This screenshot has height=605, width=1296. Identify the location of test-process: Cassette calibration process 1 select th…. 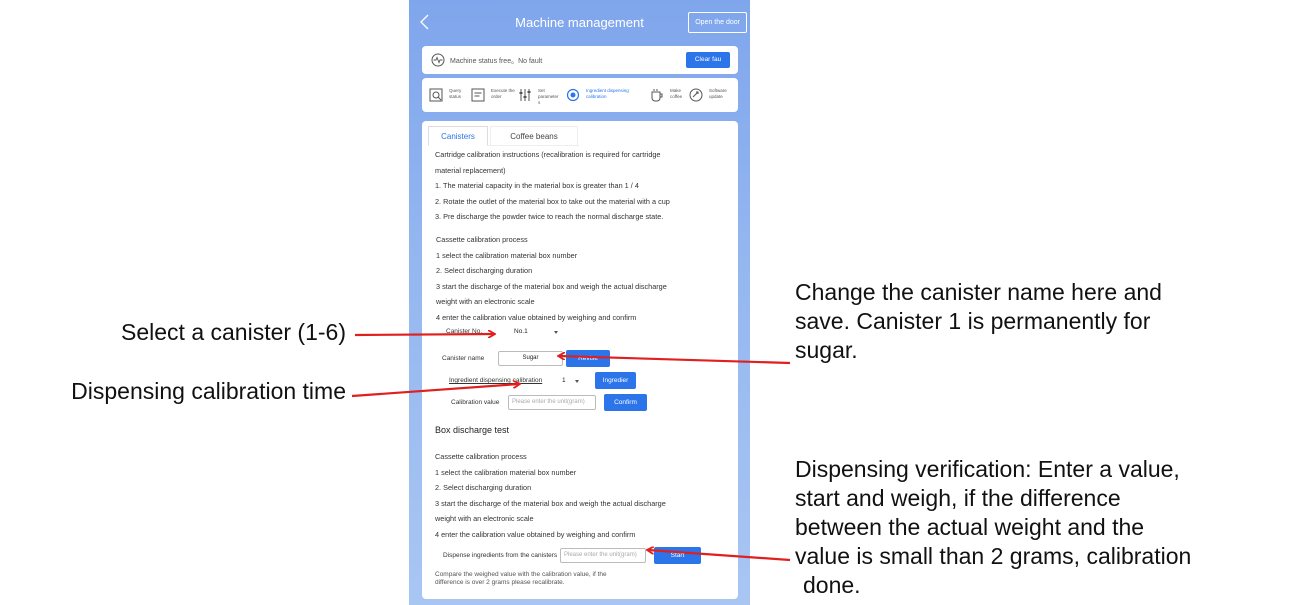
(550, 496).